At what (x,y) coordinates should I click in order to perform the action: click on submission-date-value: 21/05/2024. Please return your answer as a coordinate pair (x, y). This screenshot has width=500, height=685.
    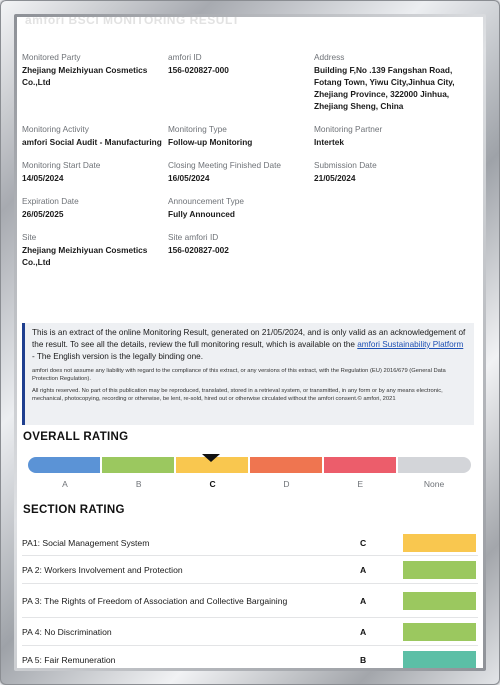
    Looking at the image, I should click on (335, 178).